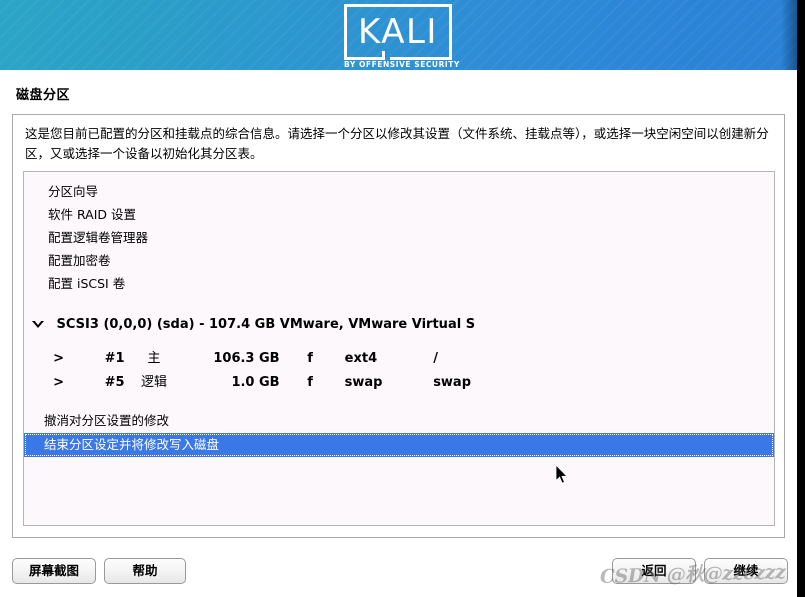 The height and width of the screenshot is (597, 805). What do you see at coordinates (399, 359) in the screenshot?
I see `table-row: > #1 主 106.3 GB f ext4 /` at bounding box center [399, 359].